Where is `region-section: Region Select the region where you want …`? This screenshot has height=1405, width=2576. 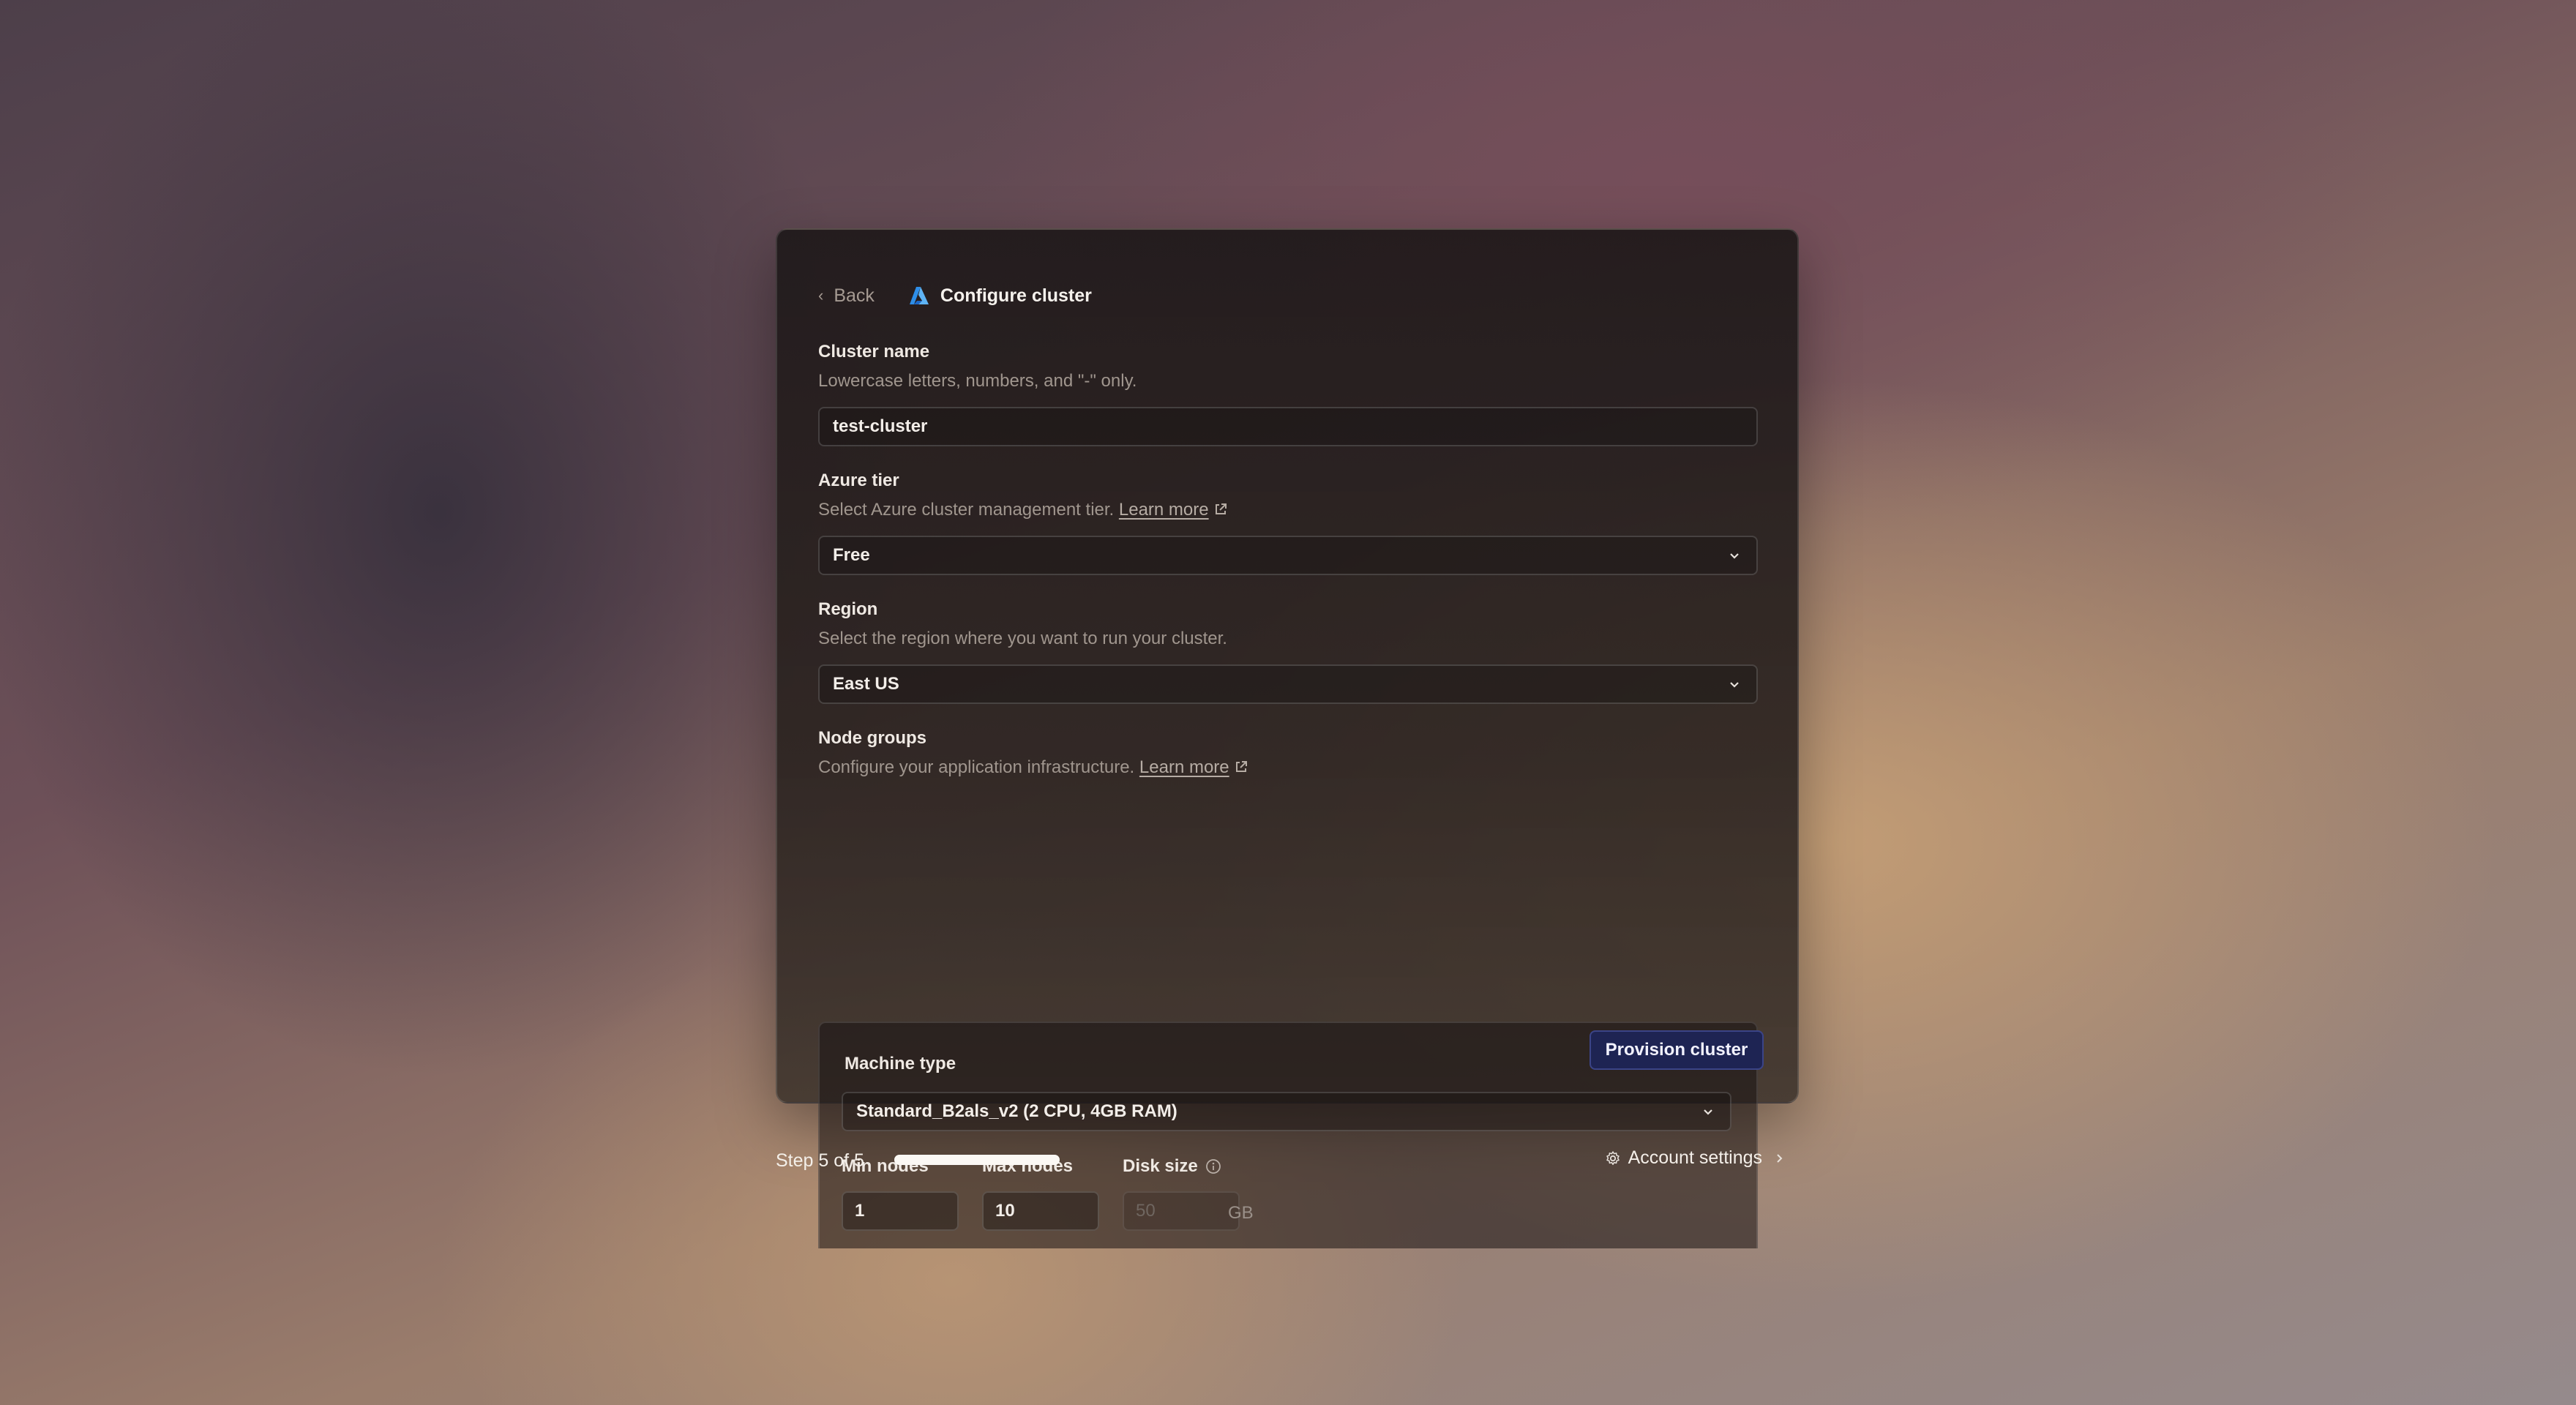
region-section: Region Select the region where you want … is located at coordinates (1288, 652).